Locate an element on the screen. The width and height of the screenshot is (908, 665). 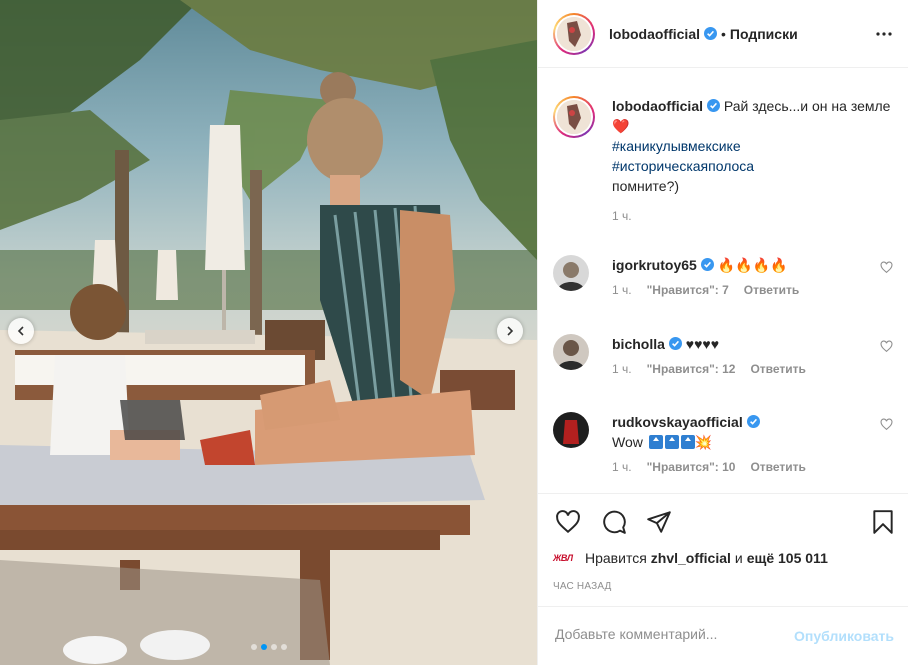
following-button: Подписки is located at coordinates (764, 34).